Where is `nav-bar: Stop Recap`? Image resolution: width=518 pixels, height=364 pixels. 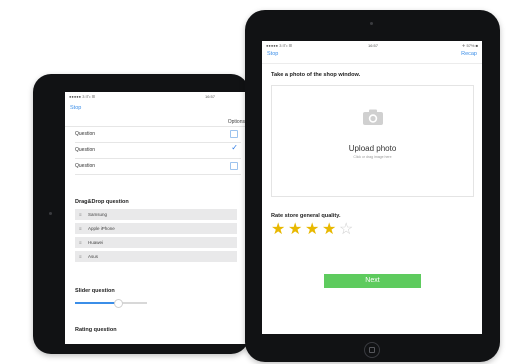 nav-bar: Stop Recap is located at coordinates (372, 56).